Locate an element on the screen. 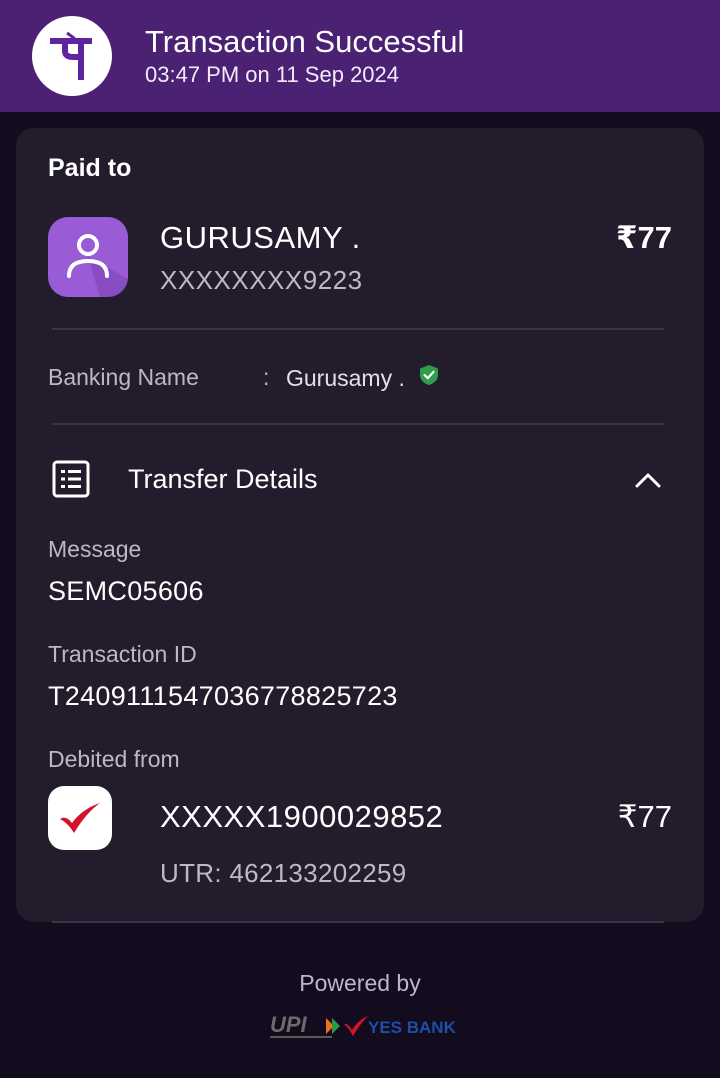  banking-name-label: Banking Name is located at coordinates (123, 377).